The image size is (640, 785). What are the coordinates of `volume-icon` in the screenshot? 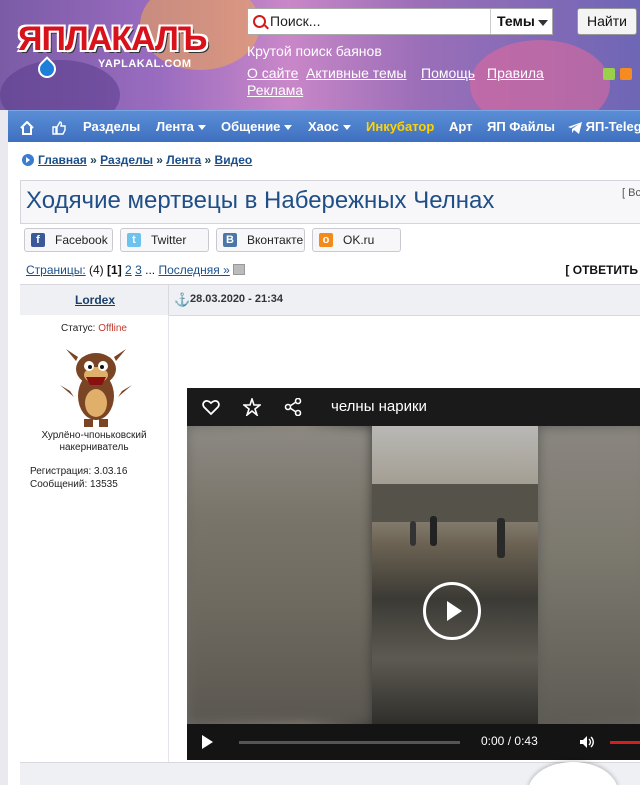 It's located at (587, 742).